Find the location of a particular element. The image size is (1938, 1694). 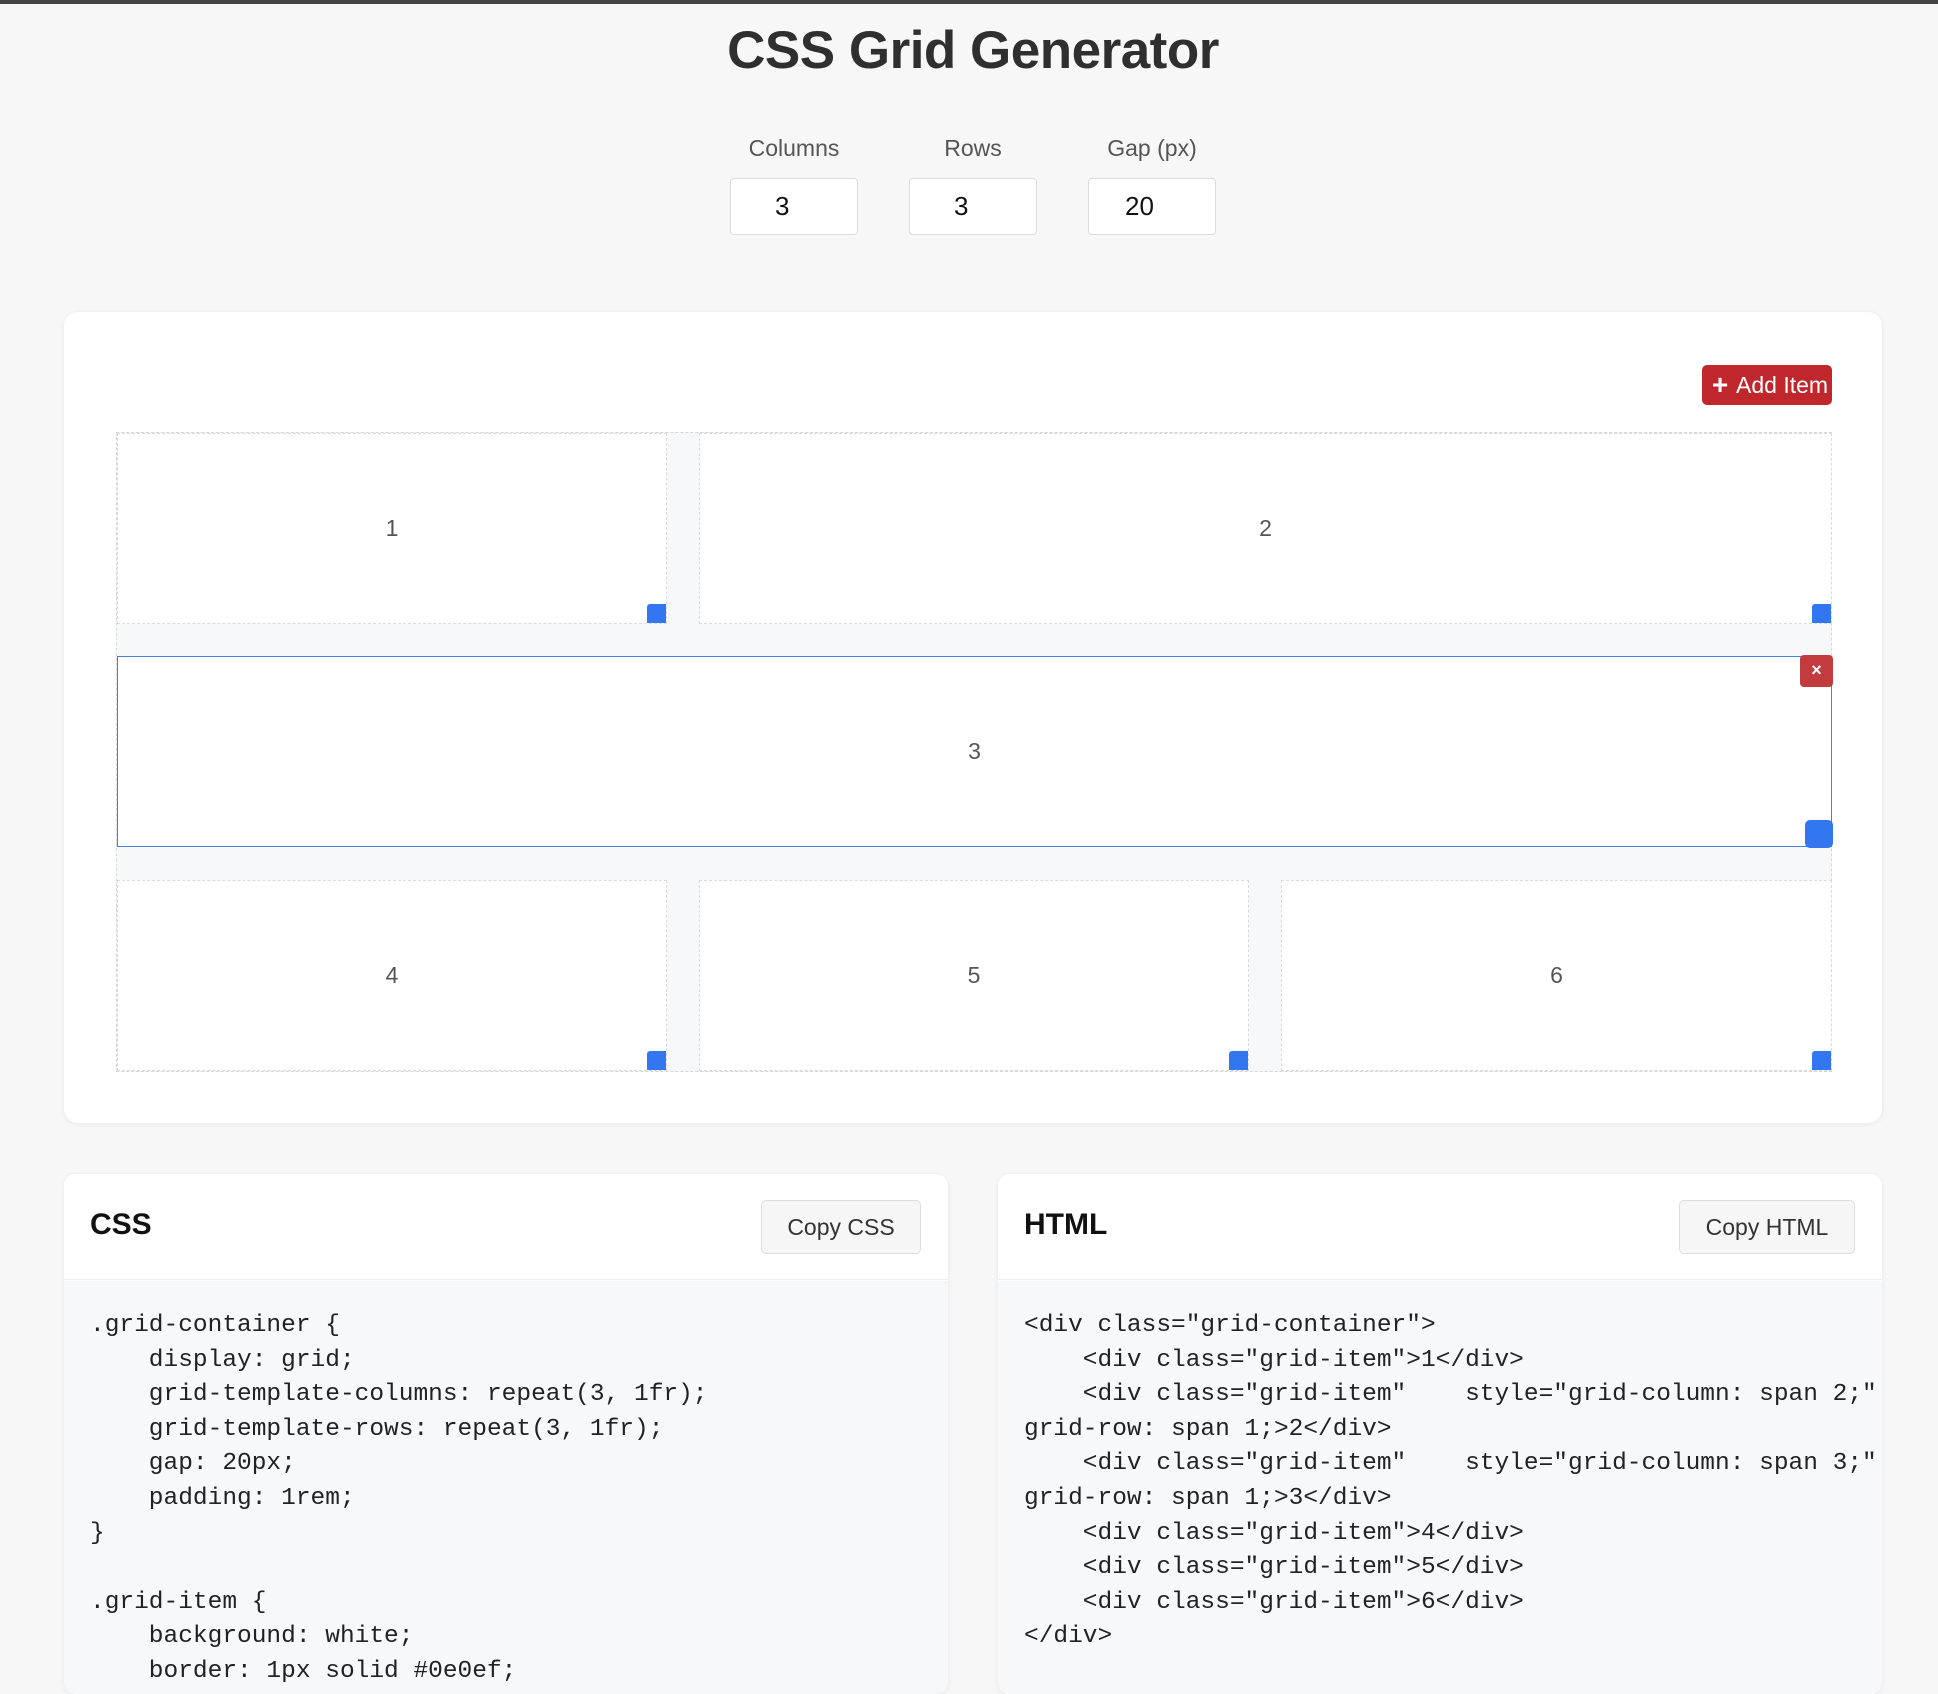

rows-control: Rows is located at coordinates (973, 182).